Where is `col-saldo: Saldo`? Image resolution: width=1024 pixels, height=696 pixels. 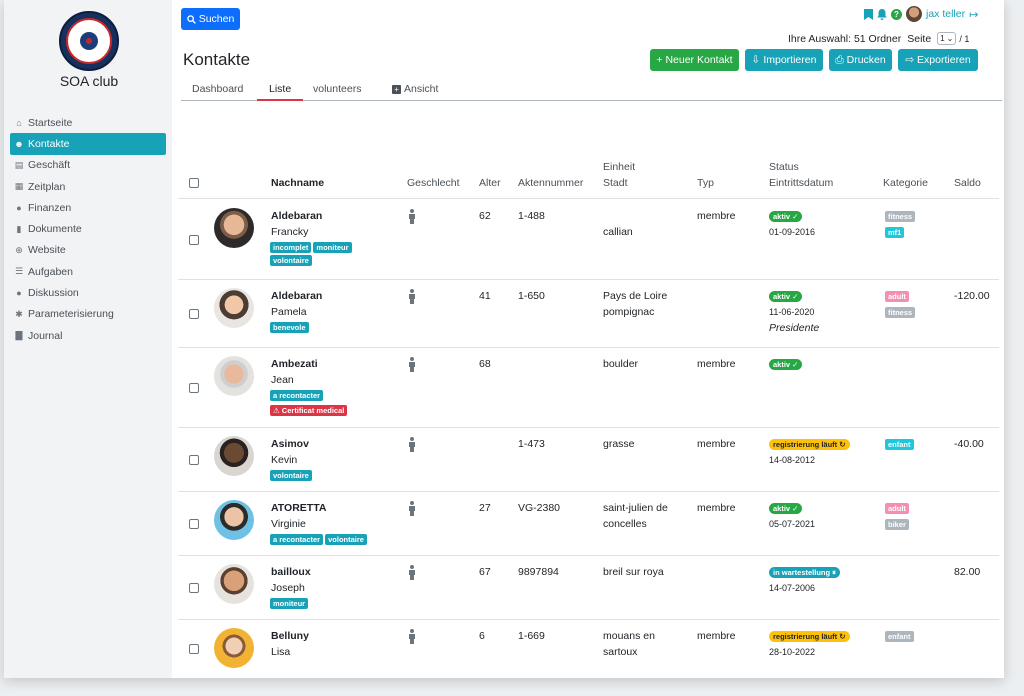
col-saldo: Saldo is located at coordinates (967, 183).